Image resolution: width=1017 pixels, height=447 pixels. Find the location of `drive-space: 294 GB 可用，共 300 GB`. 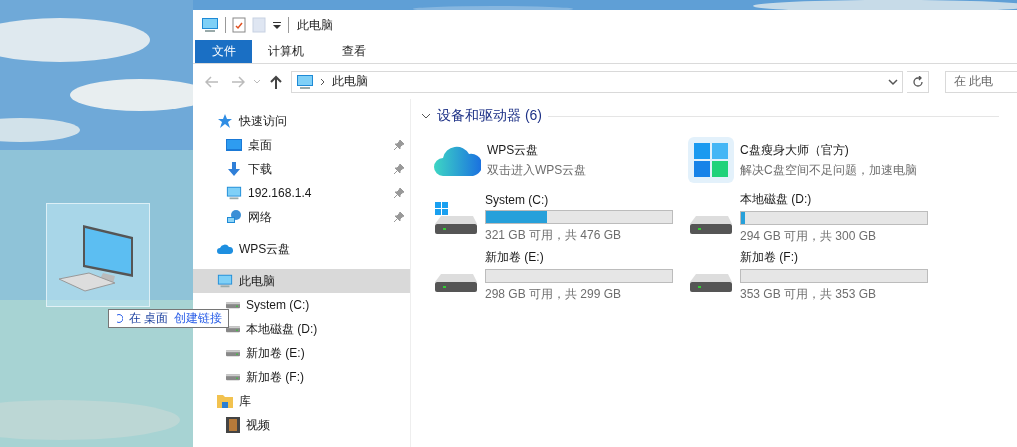

drive-space: 294 GB 可用，共 300 GB is located at coordinates (809, 236).